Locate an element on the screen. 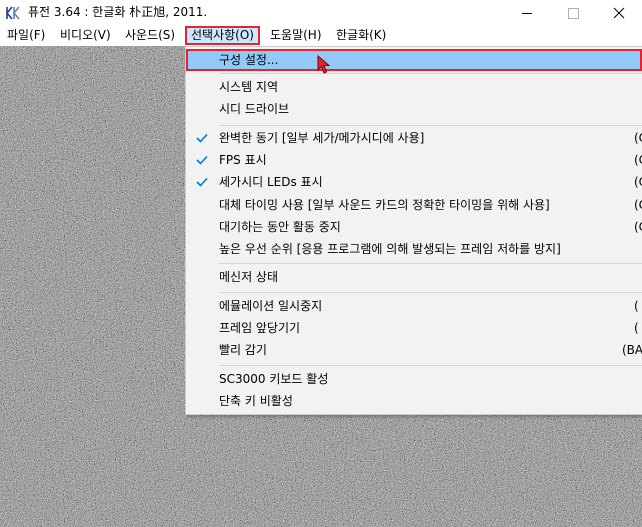 The image size is (642, 527). fusion-app-icon is located at coordinates (14, 13).